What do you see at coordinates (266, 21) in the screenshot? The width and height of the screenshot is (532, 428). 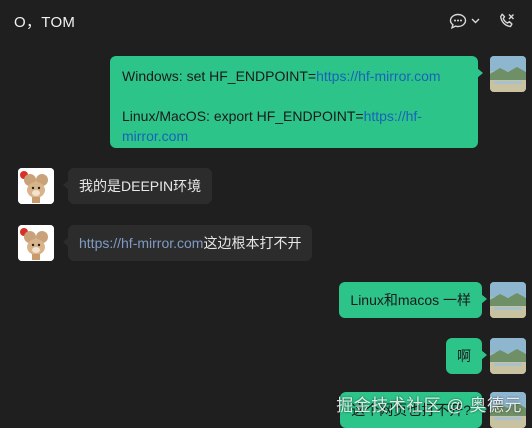 I see `chat-header: O，TOM` at bounding box center [266, 21].